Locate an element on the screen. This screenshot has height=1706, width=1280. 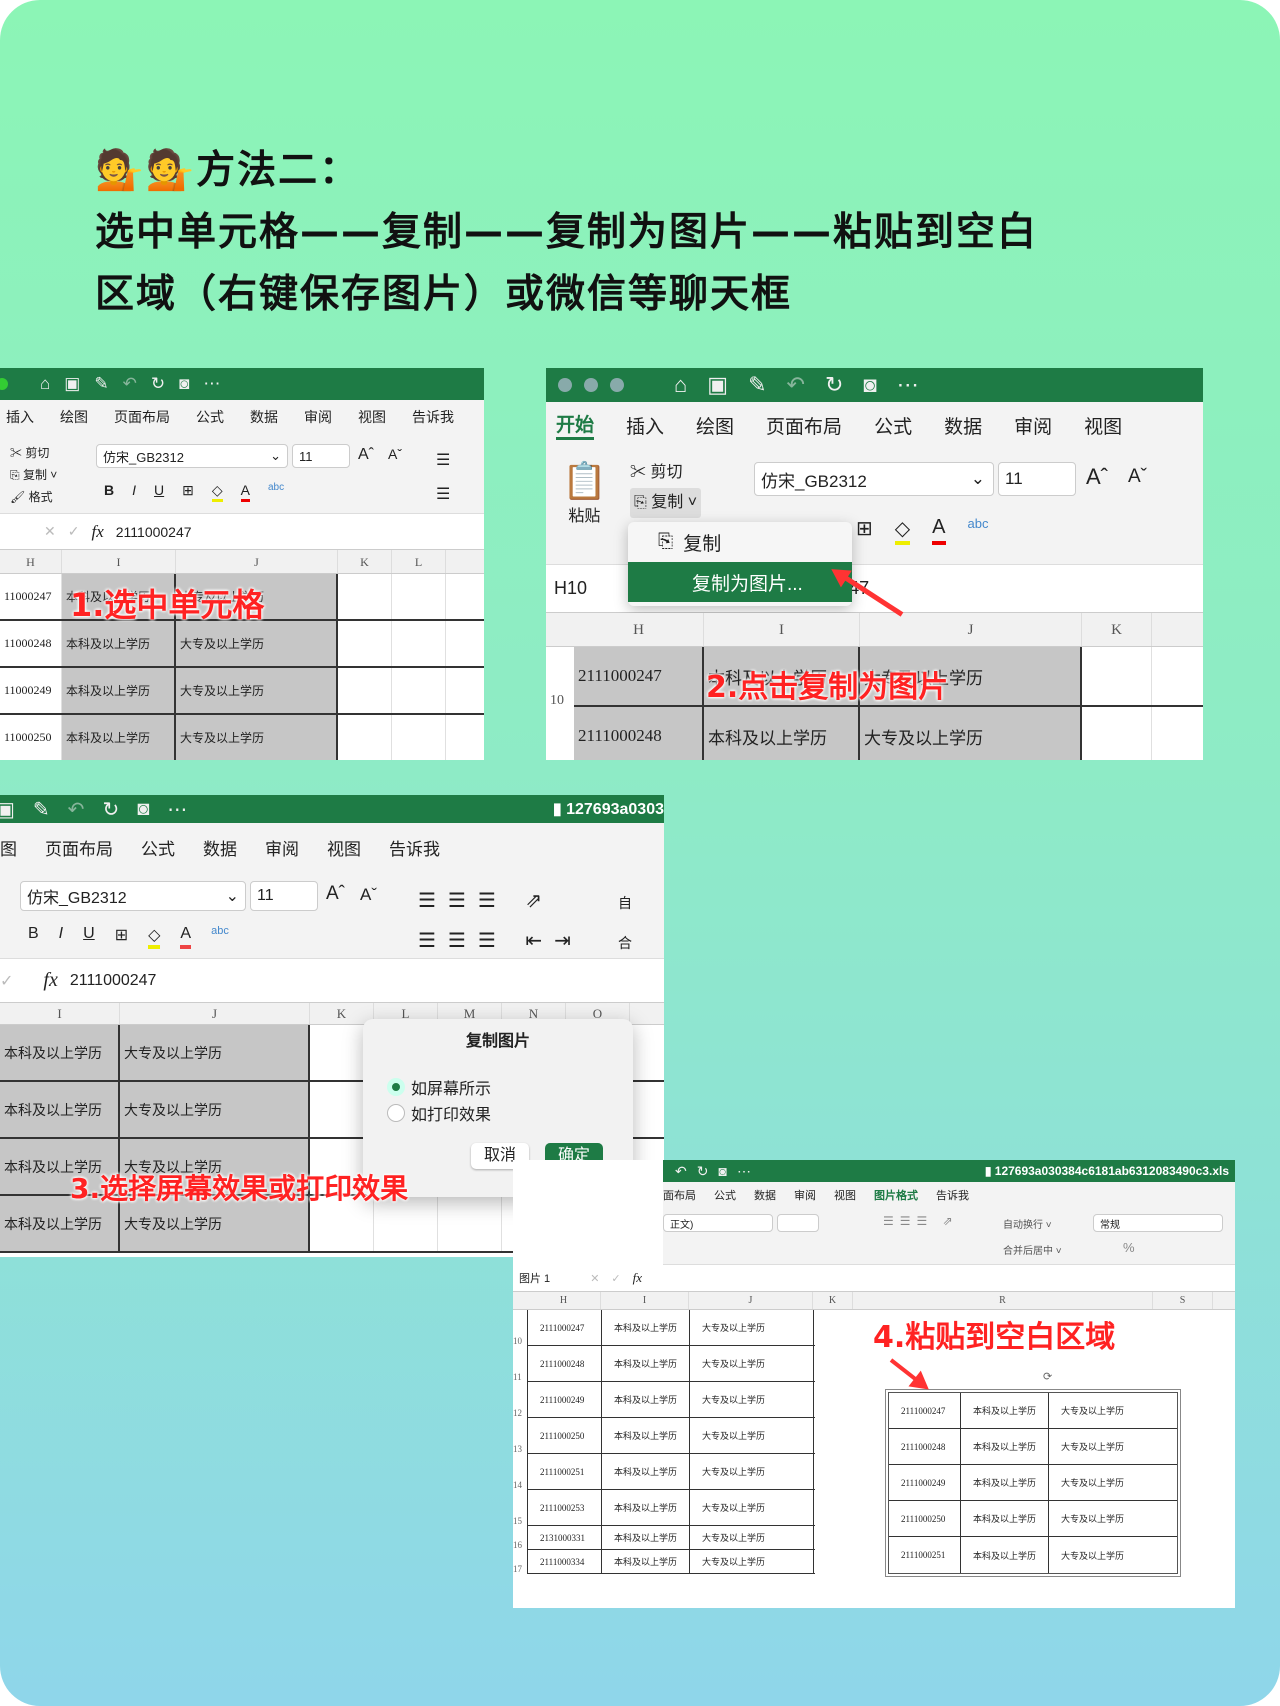
tab-3: 公式 is located at coordinates (210, 417).